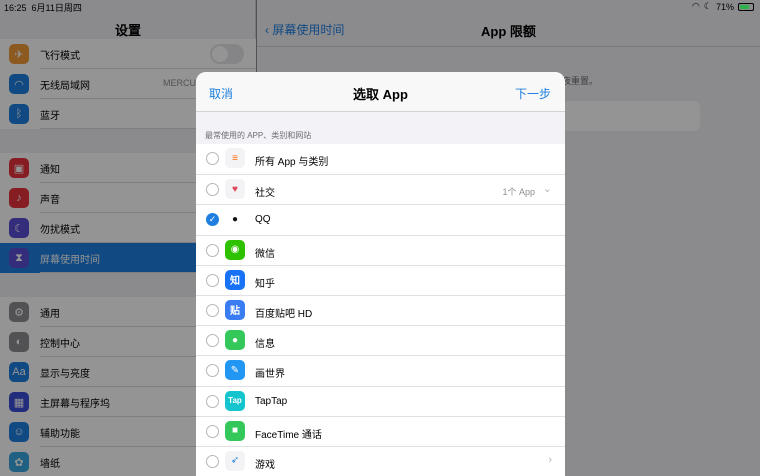 The width and height of the screenshot is (760, 476). I want to click on app-name: 社交, so click(265, 194).